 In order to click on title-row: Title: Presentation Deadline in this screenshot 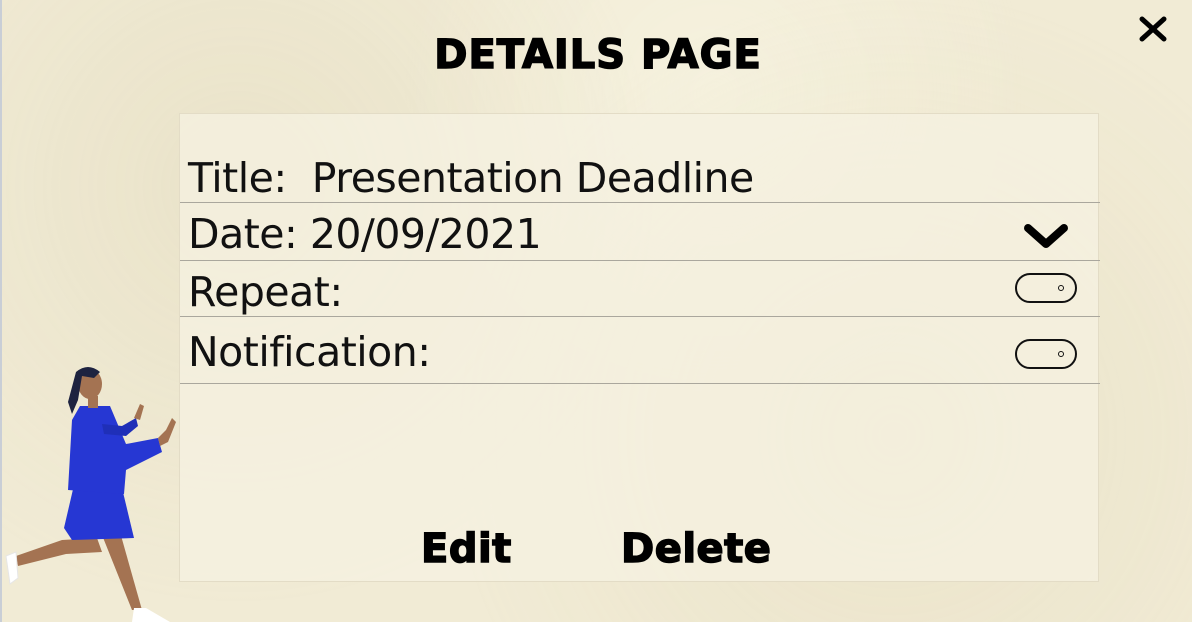, I will do `click(640, 158)`.